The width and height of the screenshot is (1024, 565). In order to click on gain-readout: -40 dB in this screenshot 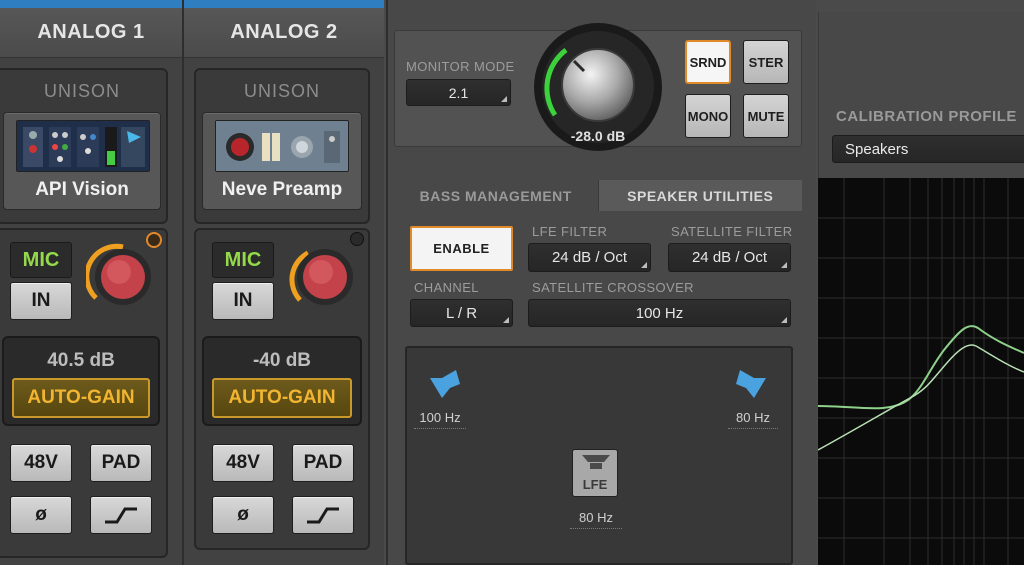, I will do `click(282, 360)`.